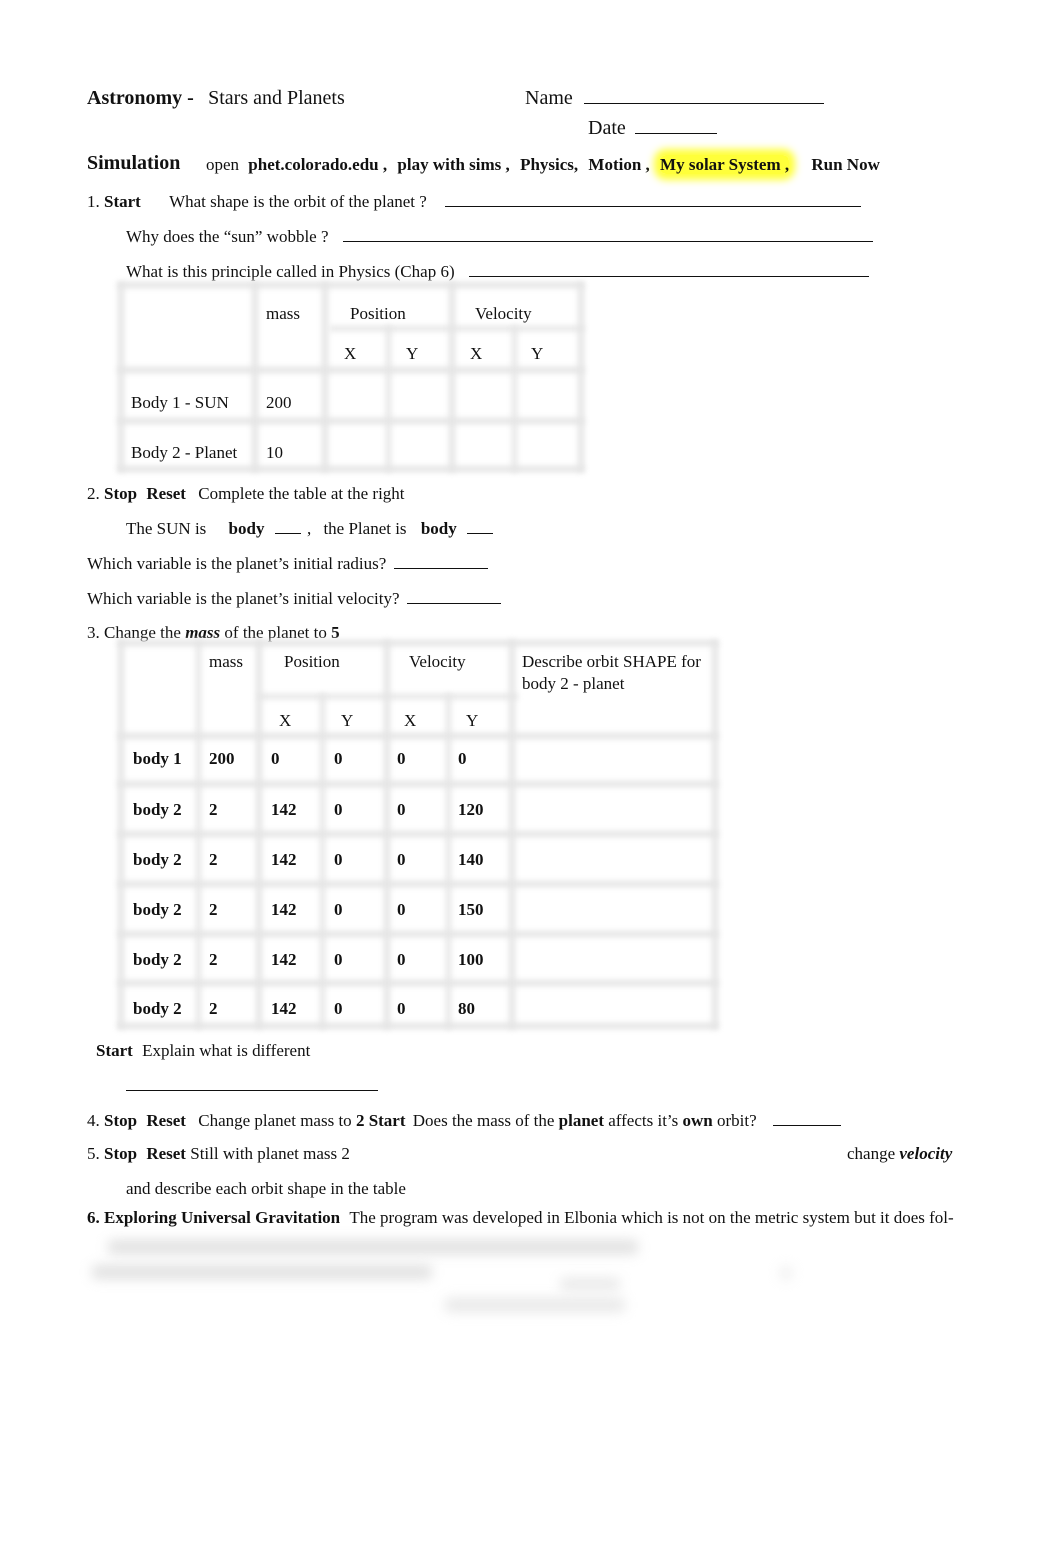  What do you see at coordinates (607, 234) in the screenshot?
I see `q1-wobble-blank` at bounding box center [607, 234].